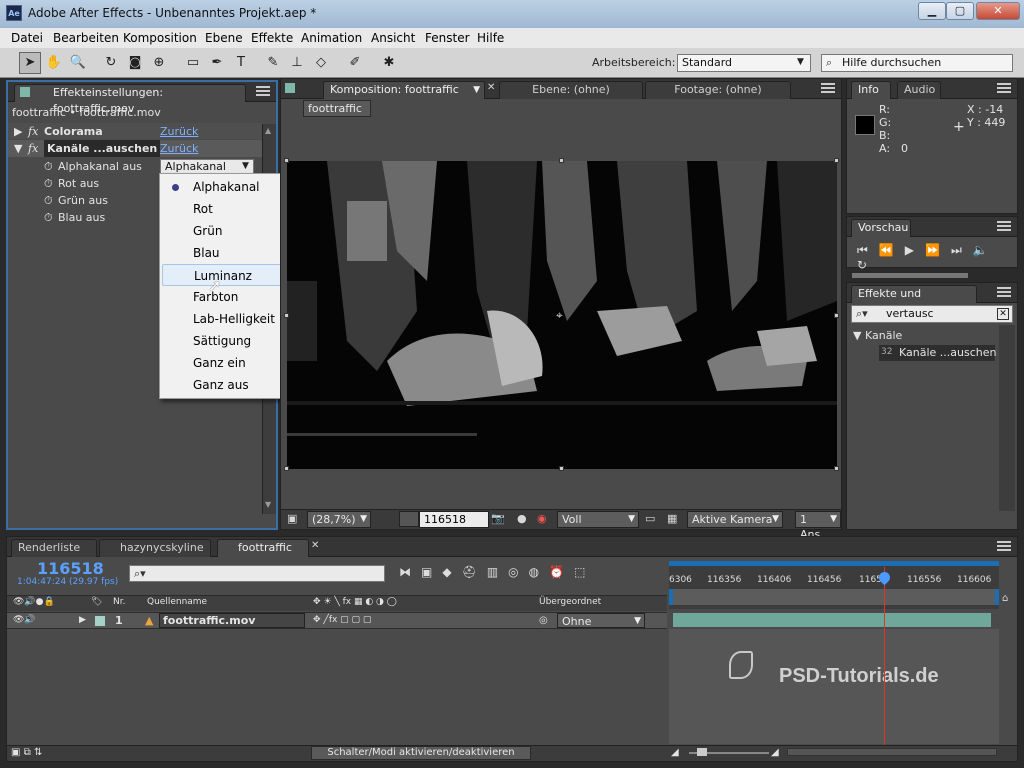  I want to click on pickwhip-icon: ◎, so click(543, 620).